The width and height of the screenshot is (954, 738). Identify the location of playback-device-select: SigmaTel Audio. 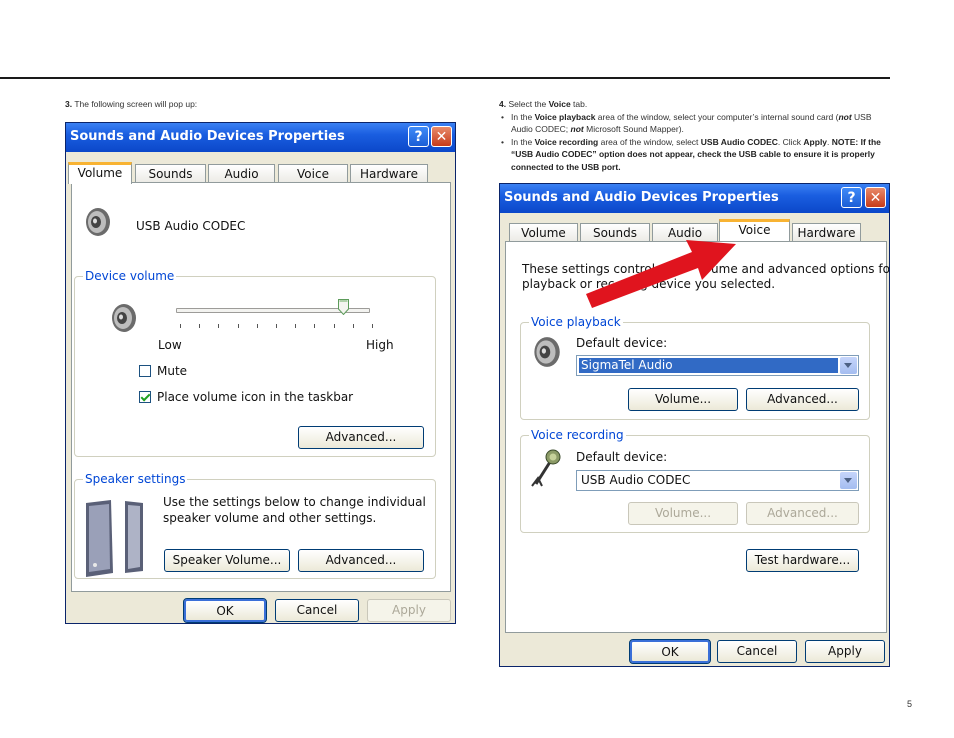
(717, 365).